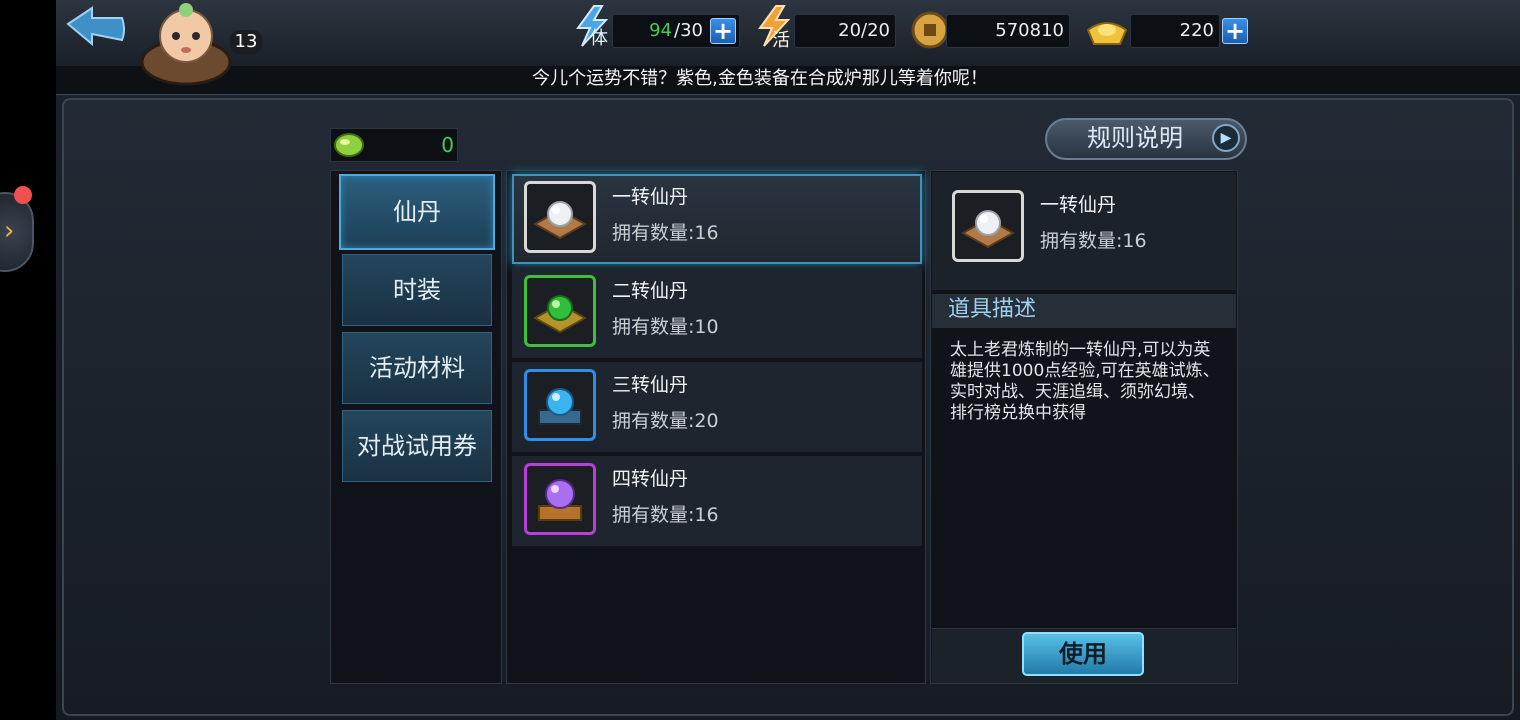 The height and width of the screenshot is (720, 1520). I want to click on category-tab-label: 活动材料, so click(417, 368).